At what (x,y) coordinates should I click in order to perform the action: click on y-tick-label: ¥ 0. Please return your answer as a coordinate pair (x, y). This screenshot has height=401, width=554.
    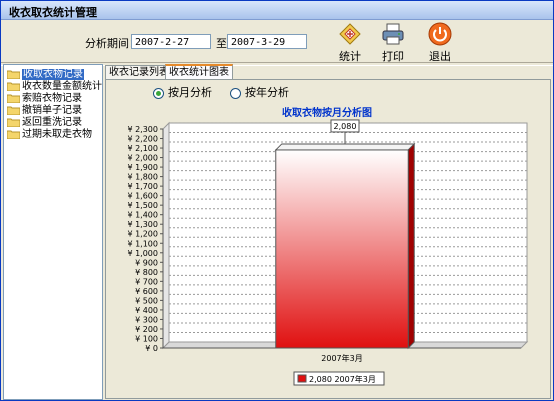
    Looking at the image, I should click on (151, 348).